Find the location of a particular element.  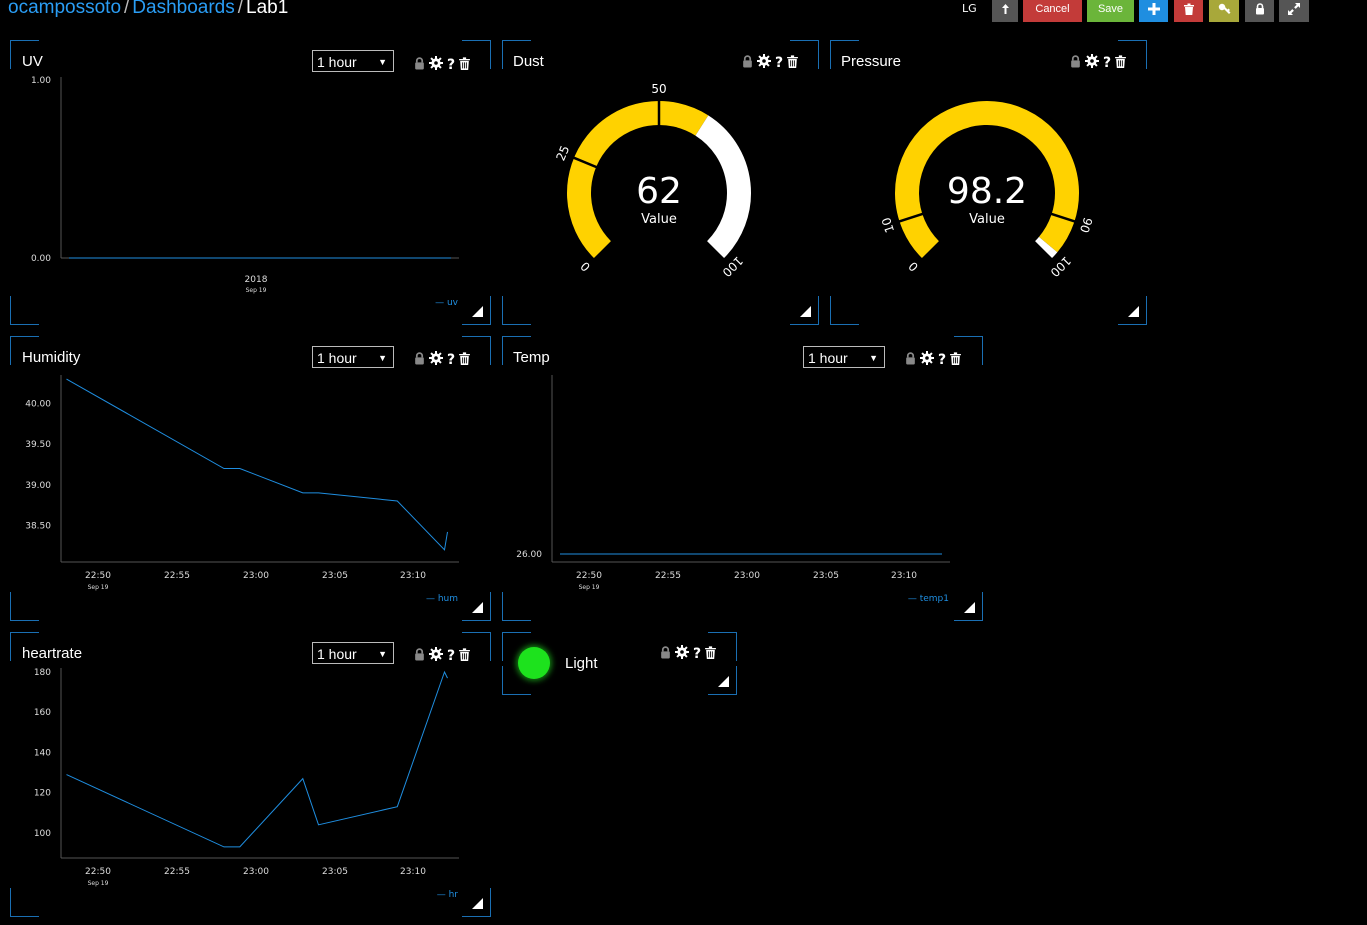

upload-icon is located at coordinates (1005, 9).